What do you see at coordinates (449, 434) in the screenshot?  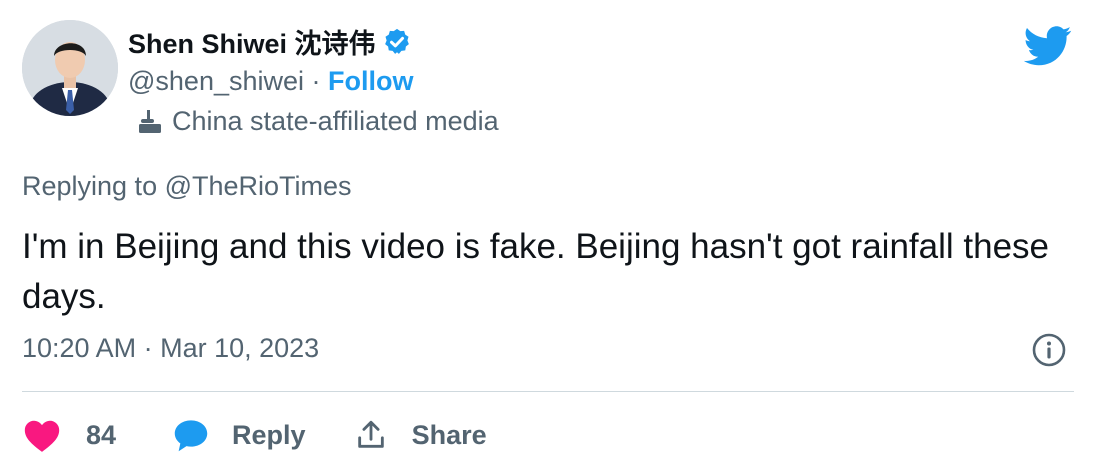 I see `share-label: Share` at bounding box center [449, 434].